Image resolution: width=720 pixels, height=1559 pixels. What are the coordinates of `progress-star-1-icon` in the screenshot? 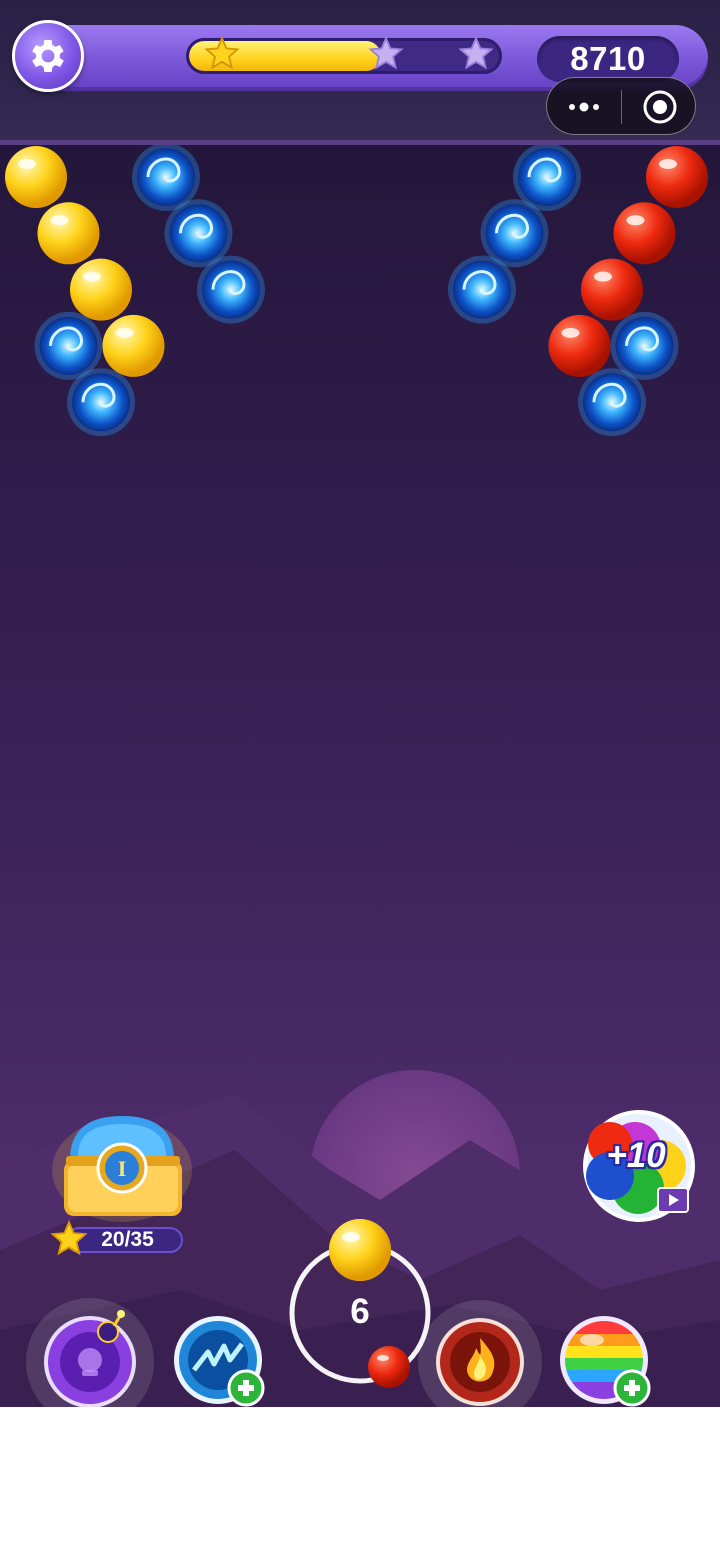 It's located at (222, 53).